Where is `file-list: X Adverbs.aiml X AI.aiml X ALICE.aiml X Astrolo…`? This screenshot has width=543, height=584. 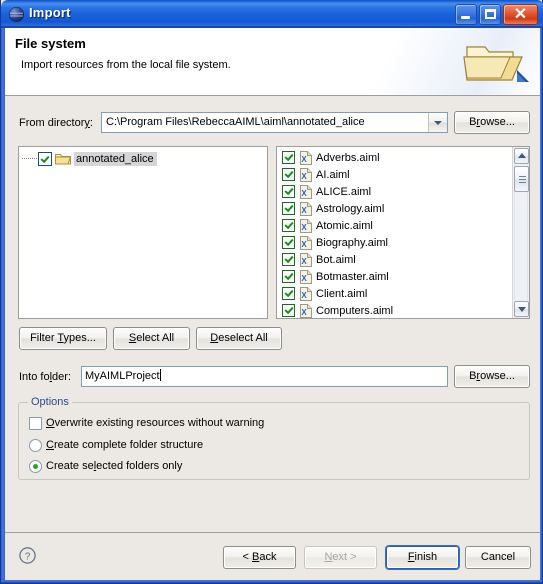
file-list: X Adverbs.aiml X AI.aiml X ALICE.aiml X Astrolo… is located at coordinates (394, 232).